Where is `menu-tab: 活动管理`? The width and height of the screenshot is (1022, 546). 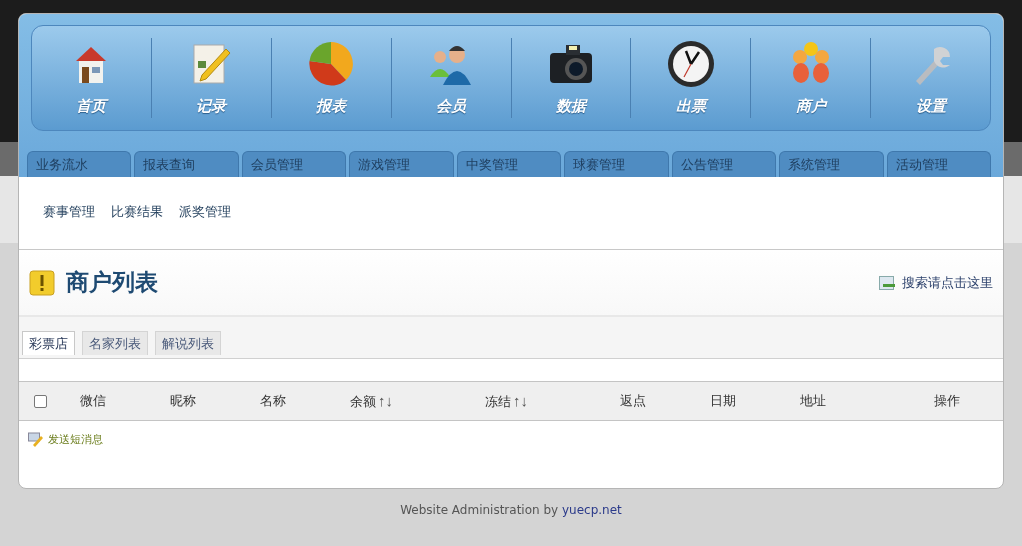 menu-tab: 活动管理 is located at coordinates (938, 164).